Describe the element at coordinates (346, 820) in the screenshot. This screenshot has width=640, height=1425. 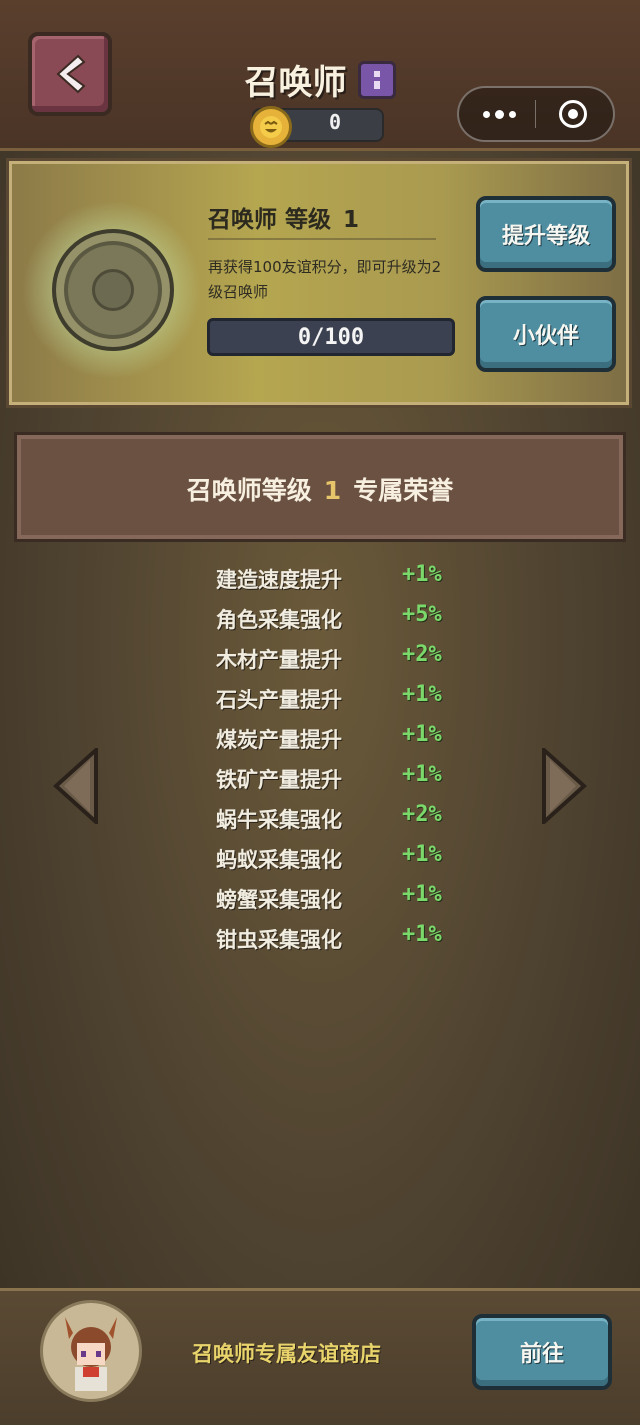
I see `bonus-row: 蜗牛采集强化 +2%` at that location.